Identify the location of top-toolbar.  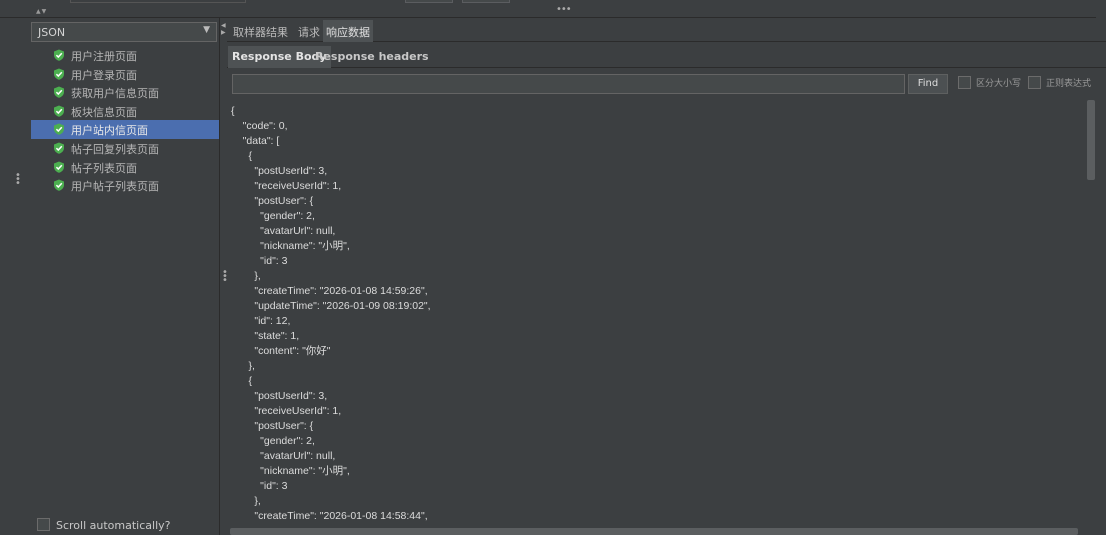
(553, 5).